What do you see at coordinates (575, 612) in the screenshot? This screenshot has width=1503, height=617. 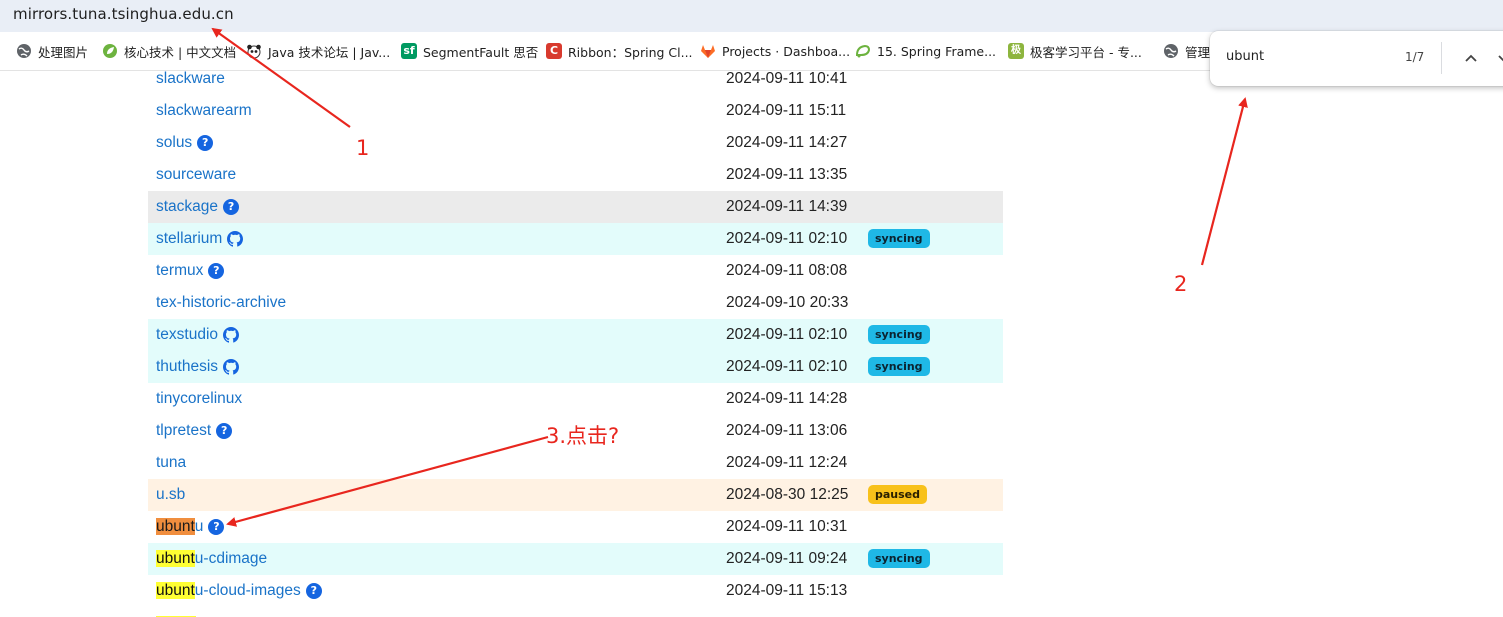 I see `table-row-partial` at bounding box center [575, 612].